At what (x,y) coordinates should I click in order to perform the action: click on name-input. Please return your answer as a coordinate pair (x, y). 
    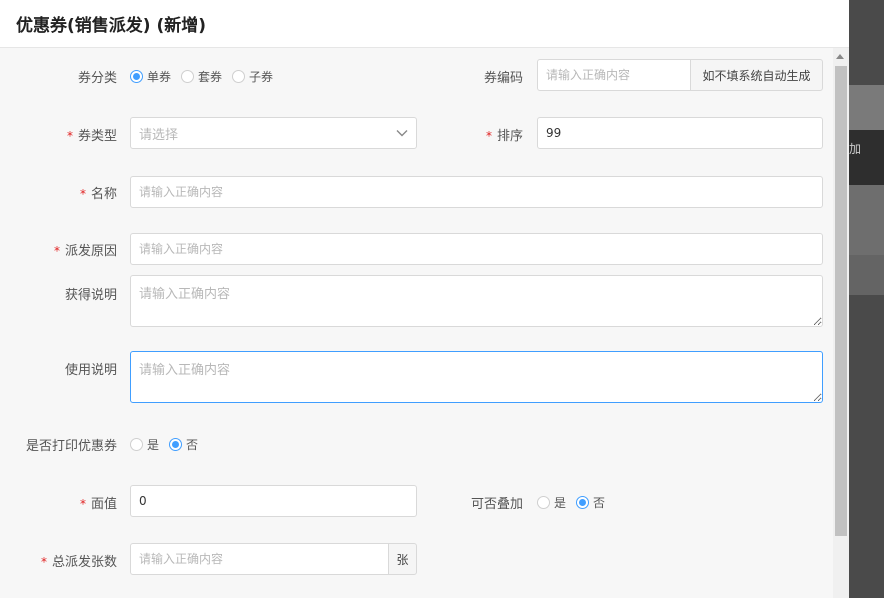
    Looking at the image, I should click on (476, 192).